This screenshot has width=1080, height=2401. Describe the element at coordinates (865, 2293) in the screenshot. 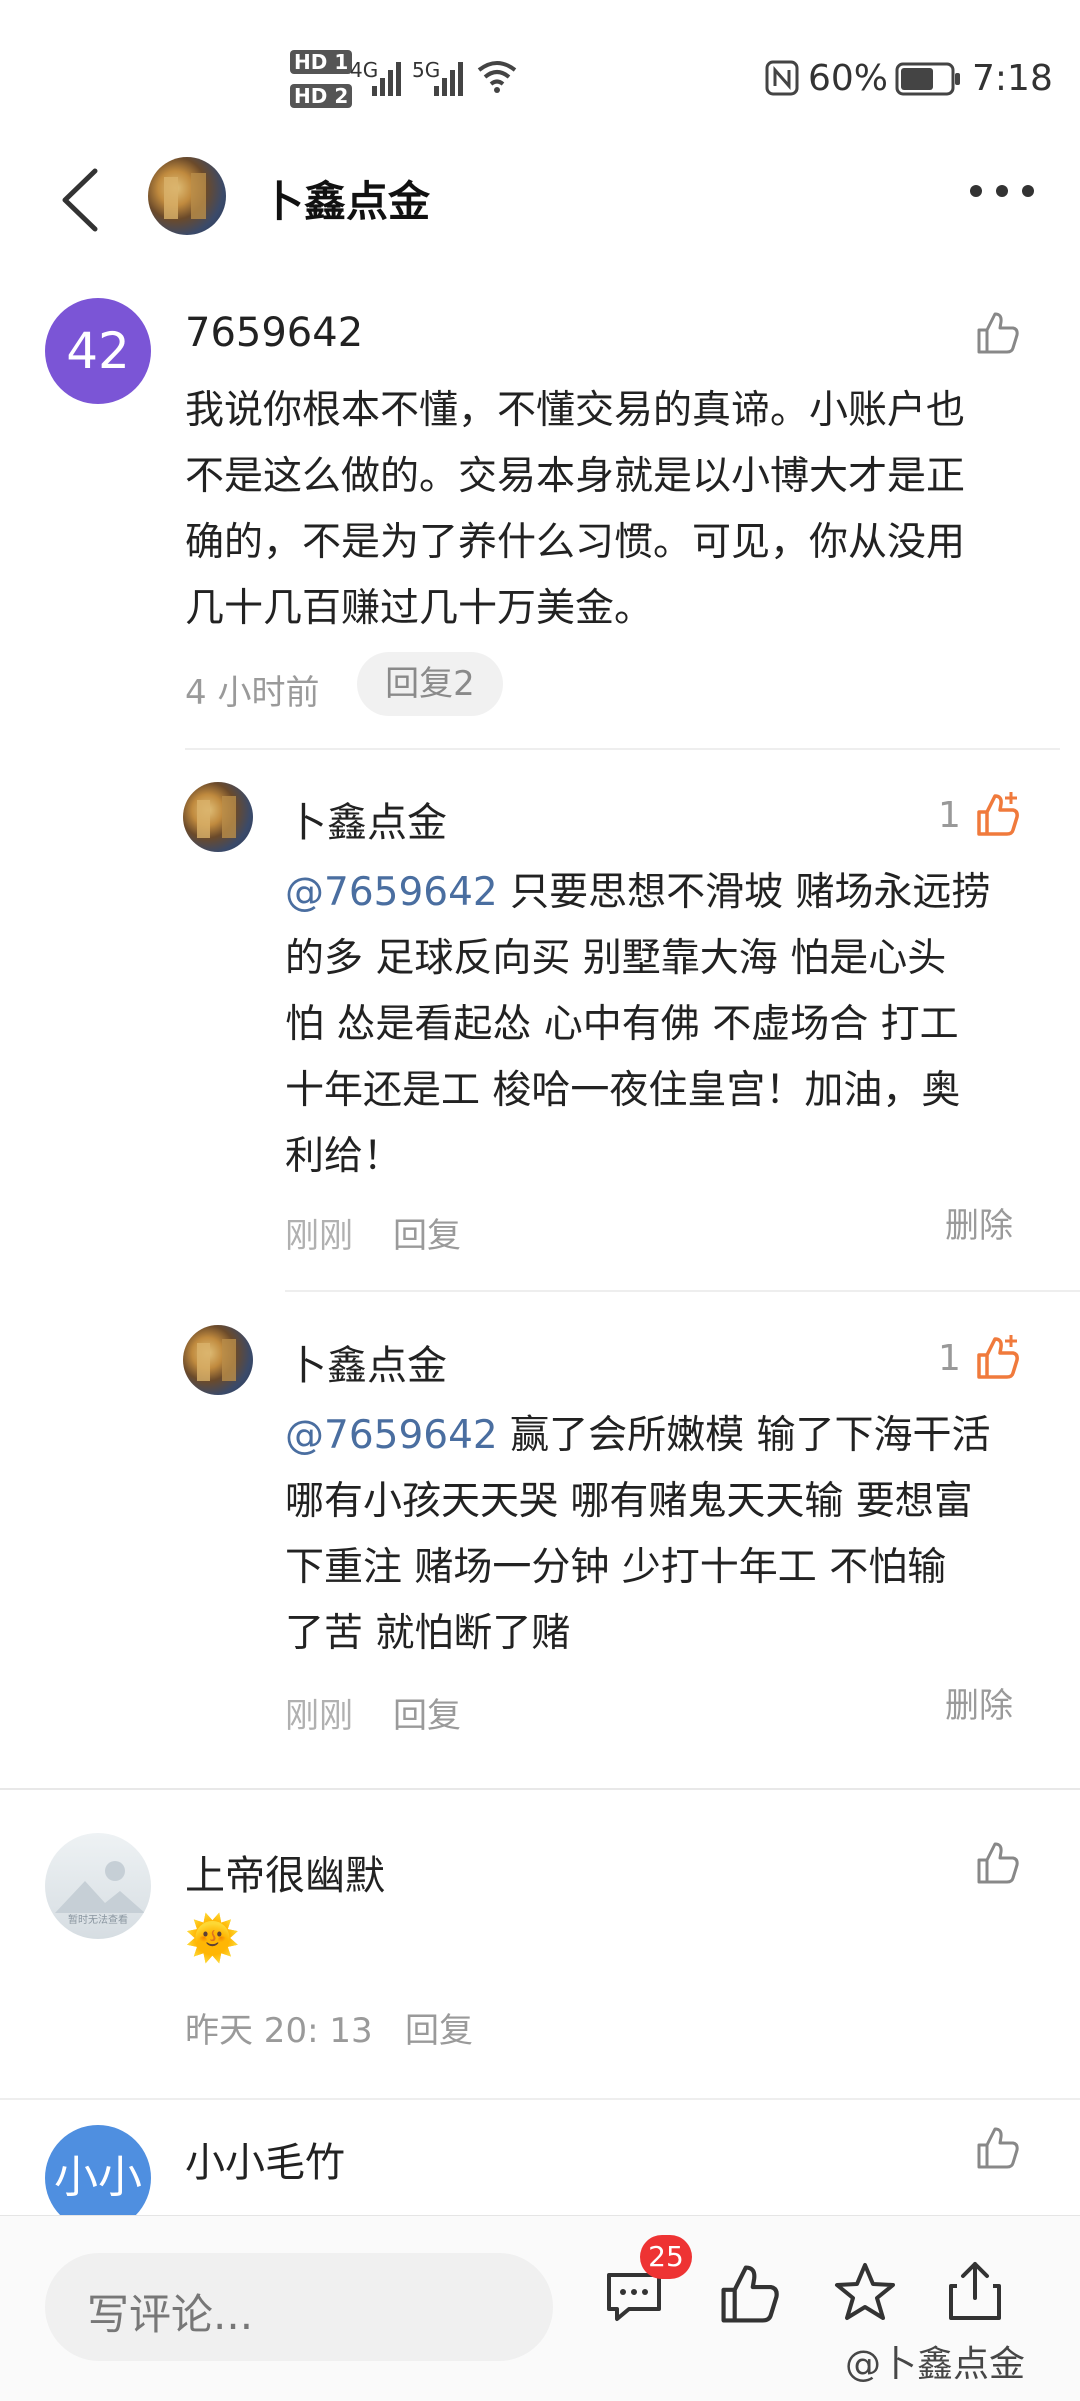

I see `star-icon` at that location.